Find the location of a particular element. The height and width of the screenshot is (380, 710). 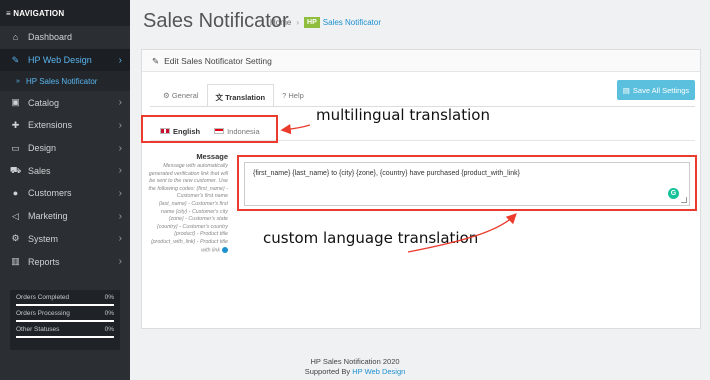

footer-line-1: HP Sales Notification 2020 is located at coordinates (355, 361).